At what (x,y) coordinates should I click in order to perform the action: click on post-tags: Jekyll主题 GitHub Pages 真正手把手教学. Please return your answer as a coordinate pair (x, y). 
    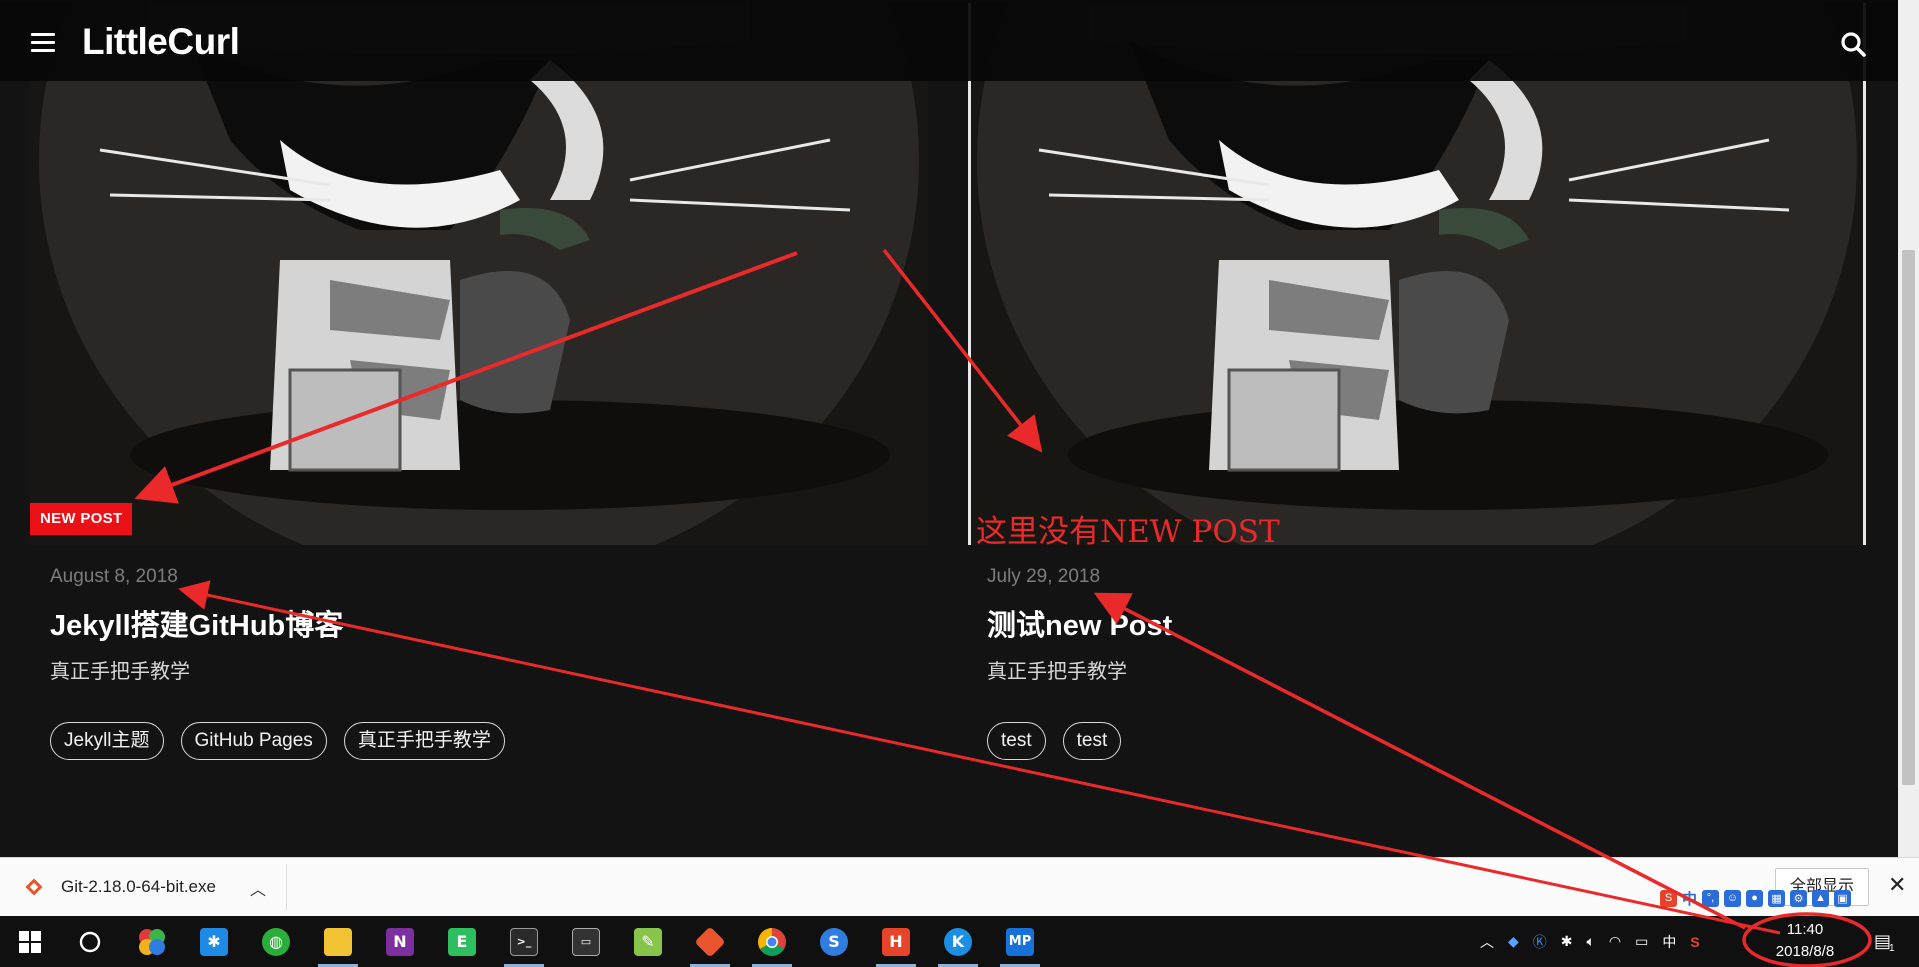
    Looking at the image, I should click on (277, 741).